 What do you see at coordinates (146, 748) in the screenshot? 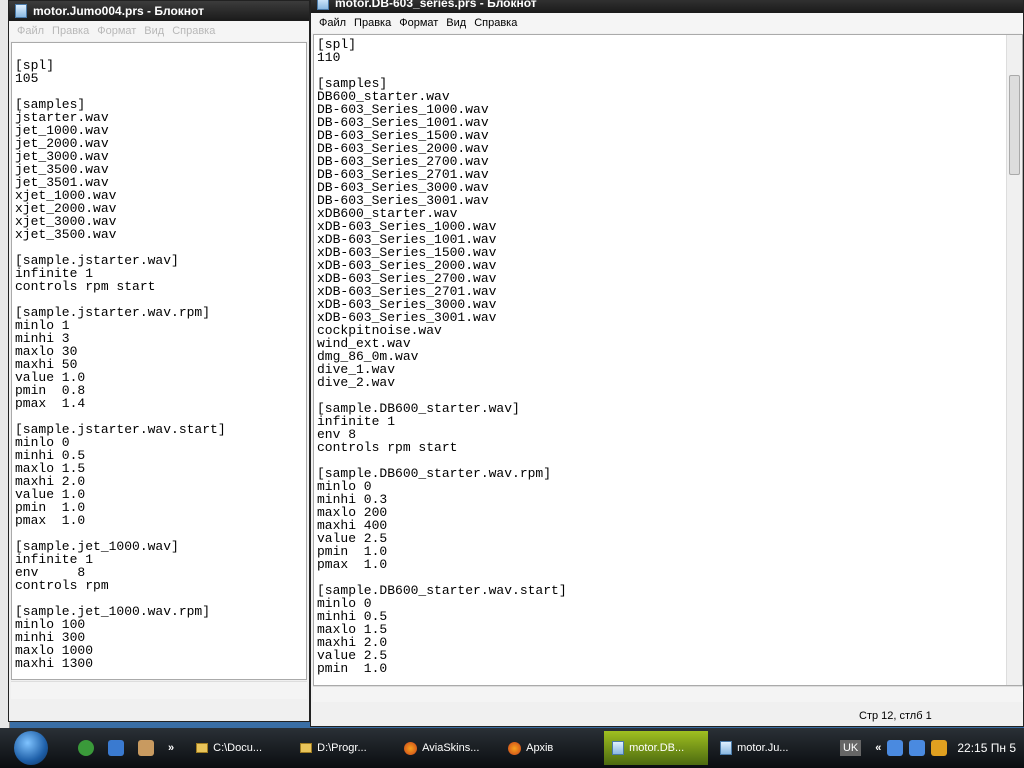
I see `download-icon` at bounding box center [146, 748].